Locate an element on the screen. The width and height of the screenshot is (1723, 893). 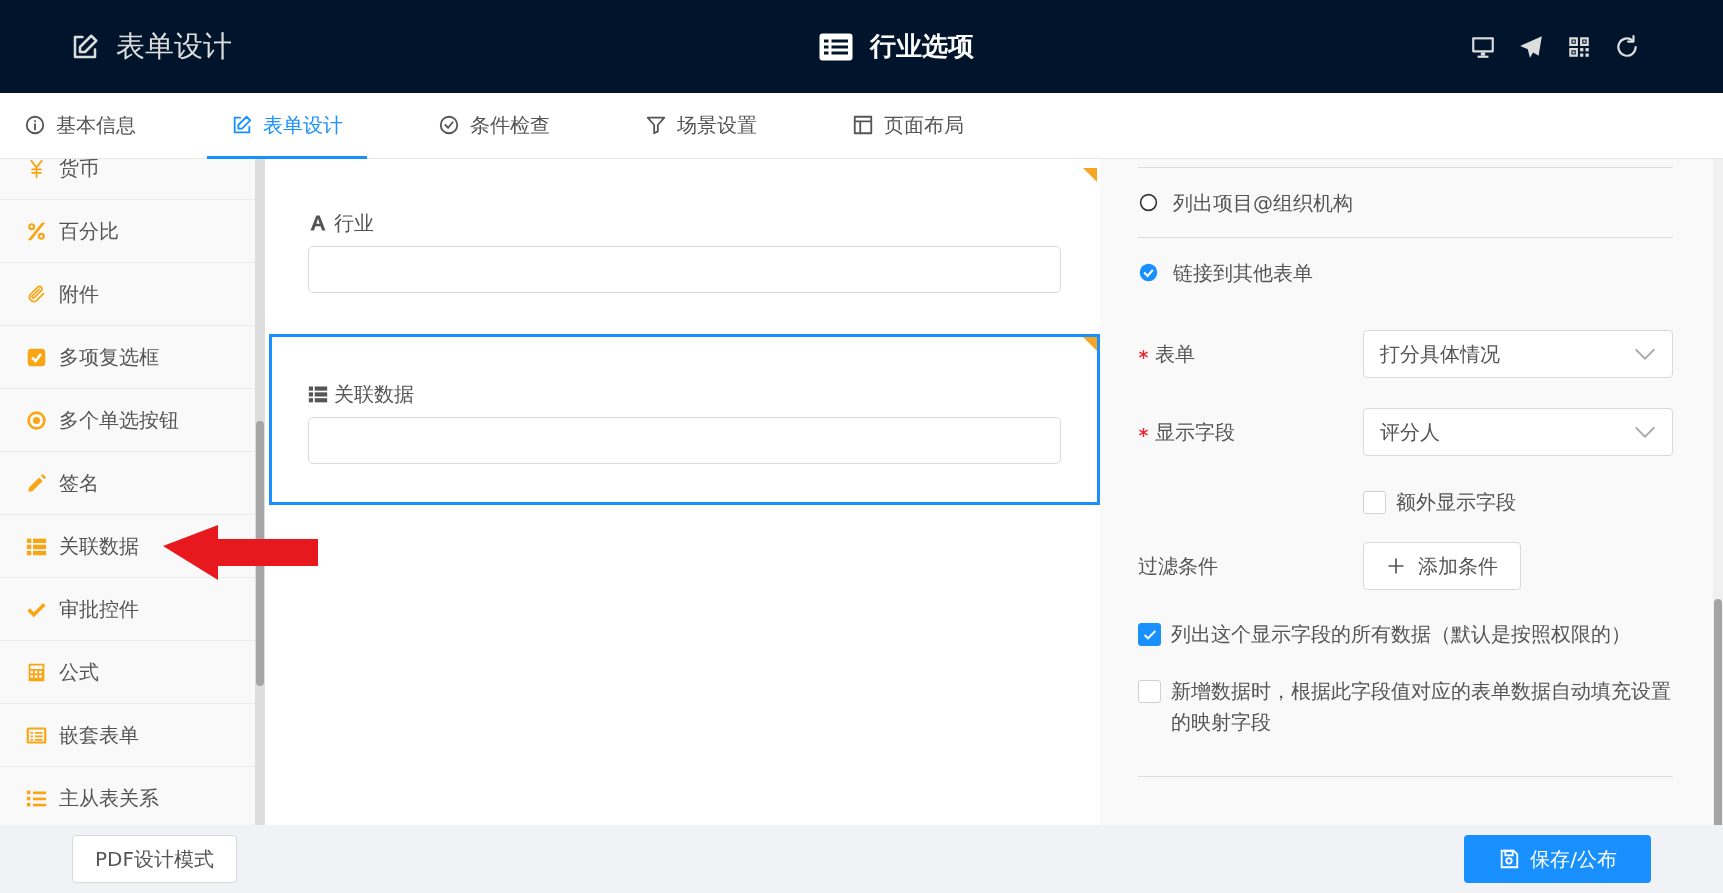
tab: 场景设置 is located at coordinates (701, 126).